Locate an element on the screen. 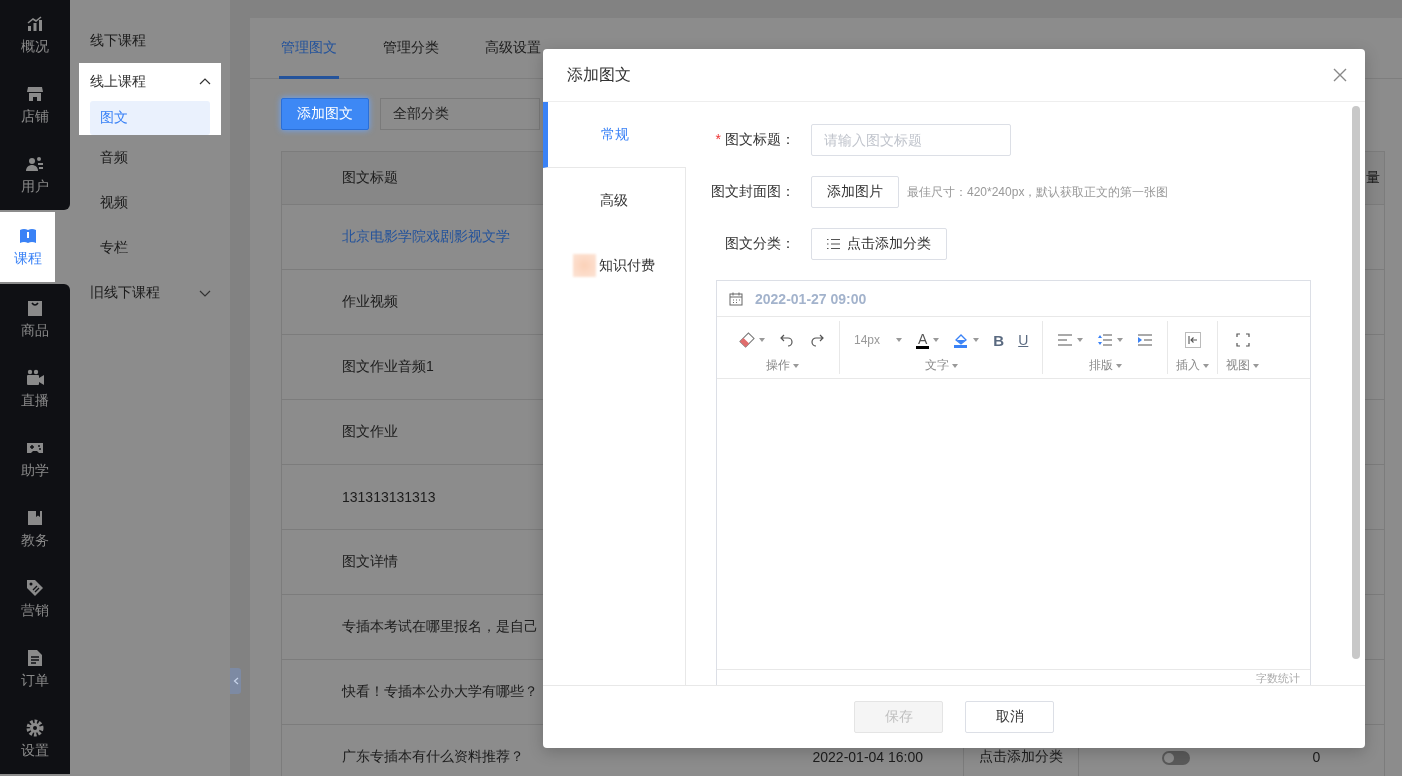  hint-text: 最佳尺寸：420*240px，默认获取正文的第一张图 is located at coordinates (1038, 192).